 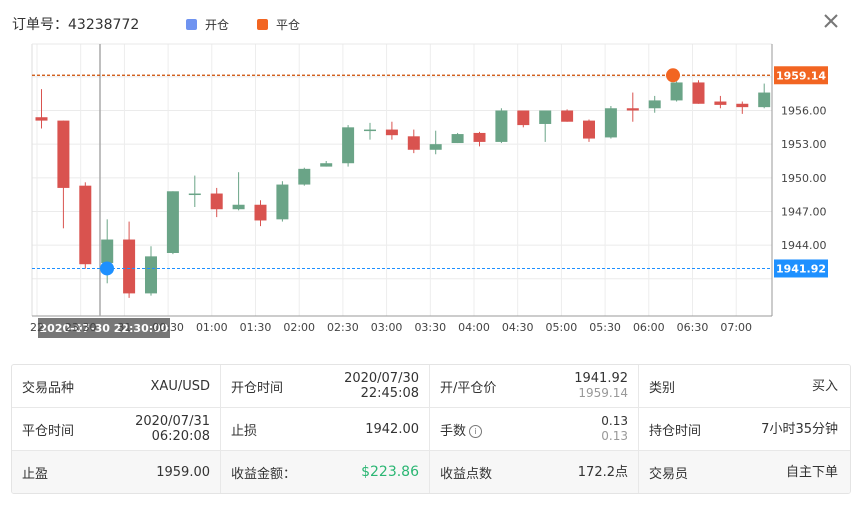 I want to click on order-number-label: 订单号：, so click(x=40, y=25).